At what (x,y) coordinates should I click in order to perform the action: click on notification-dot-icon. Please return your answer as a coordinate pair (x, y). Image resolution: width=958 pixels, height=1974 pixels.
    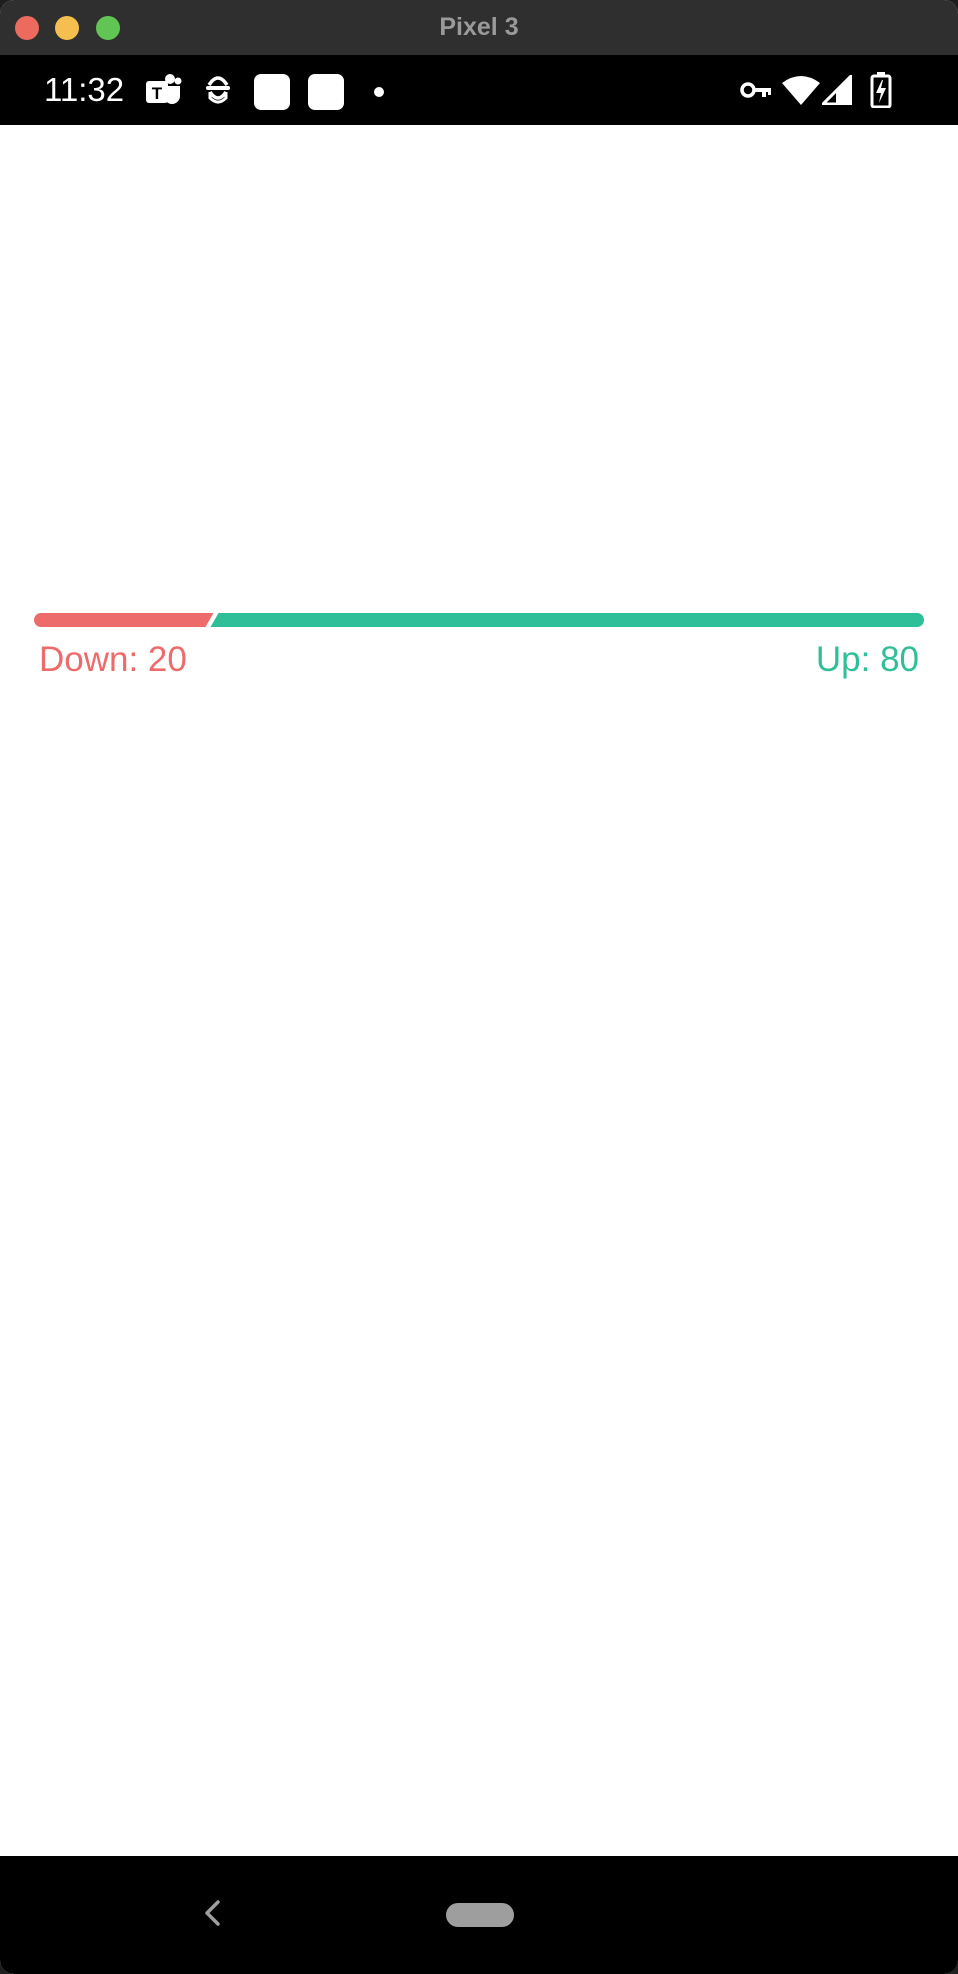
    Looking at the image, I should click on (379, 92).